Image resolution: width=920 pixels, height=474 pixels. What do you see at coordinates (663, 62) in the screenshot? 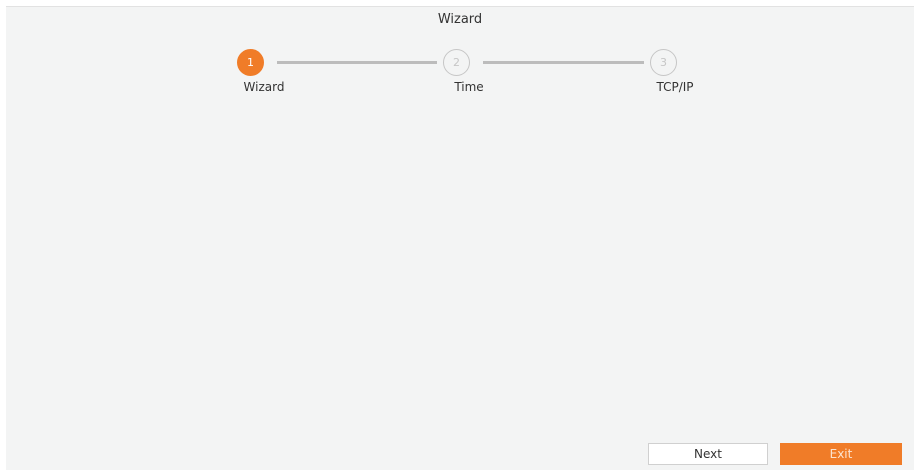
I see `step-3-indicator: 3` at bounding box center [663, 62].